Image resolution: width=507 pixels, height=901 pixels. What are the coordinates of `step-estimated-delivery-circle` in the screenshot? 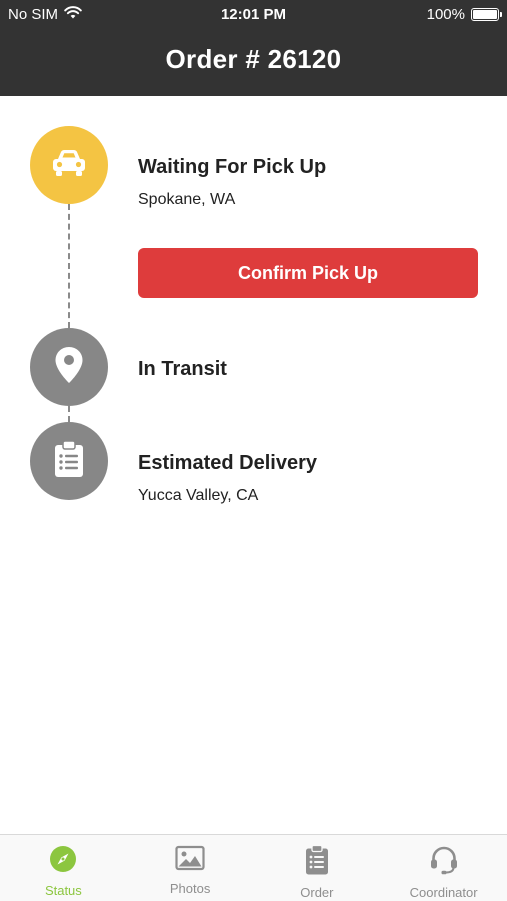 It's located at (69, 461).